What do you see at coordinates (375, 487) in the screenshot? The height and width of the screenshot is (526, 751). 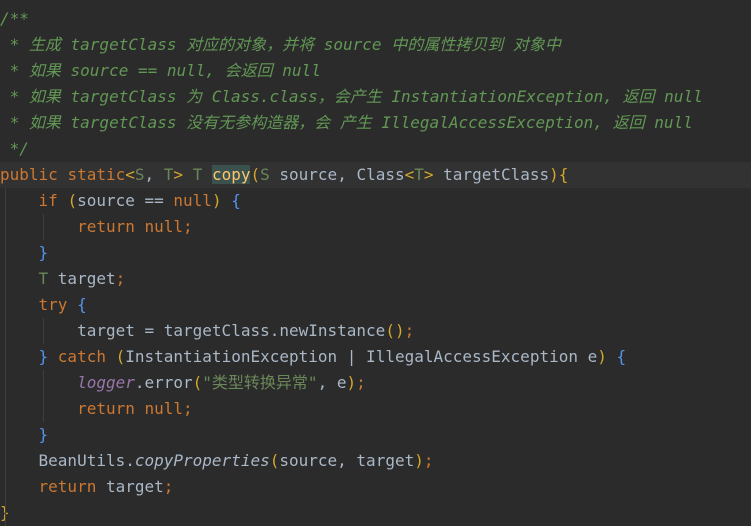 I see `code-line: return target;` at bounding box center [375, 487].